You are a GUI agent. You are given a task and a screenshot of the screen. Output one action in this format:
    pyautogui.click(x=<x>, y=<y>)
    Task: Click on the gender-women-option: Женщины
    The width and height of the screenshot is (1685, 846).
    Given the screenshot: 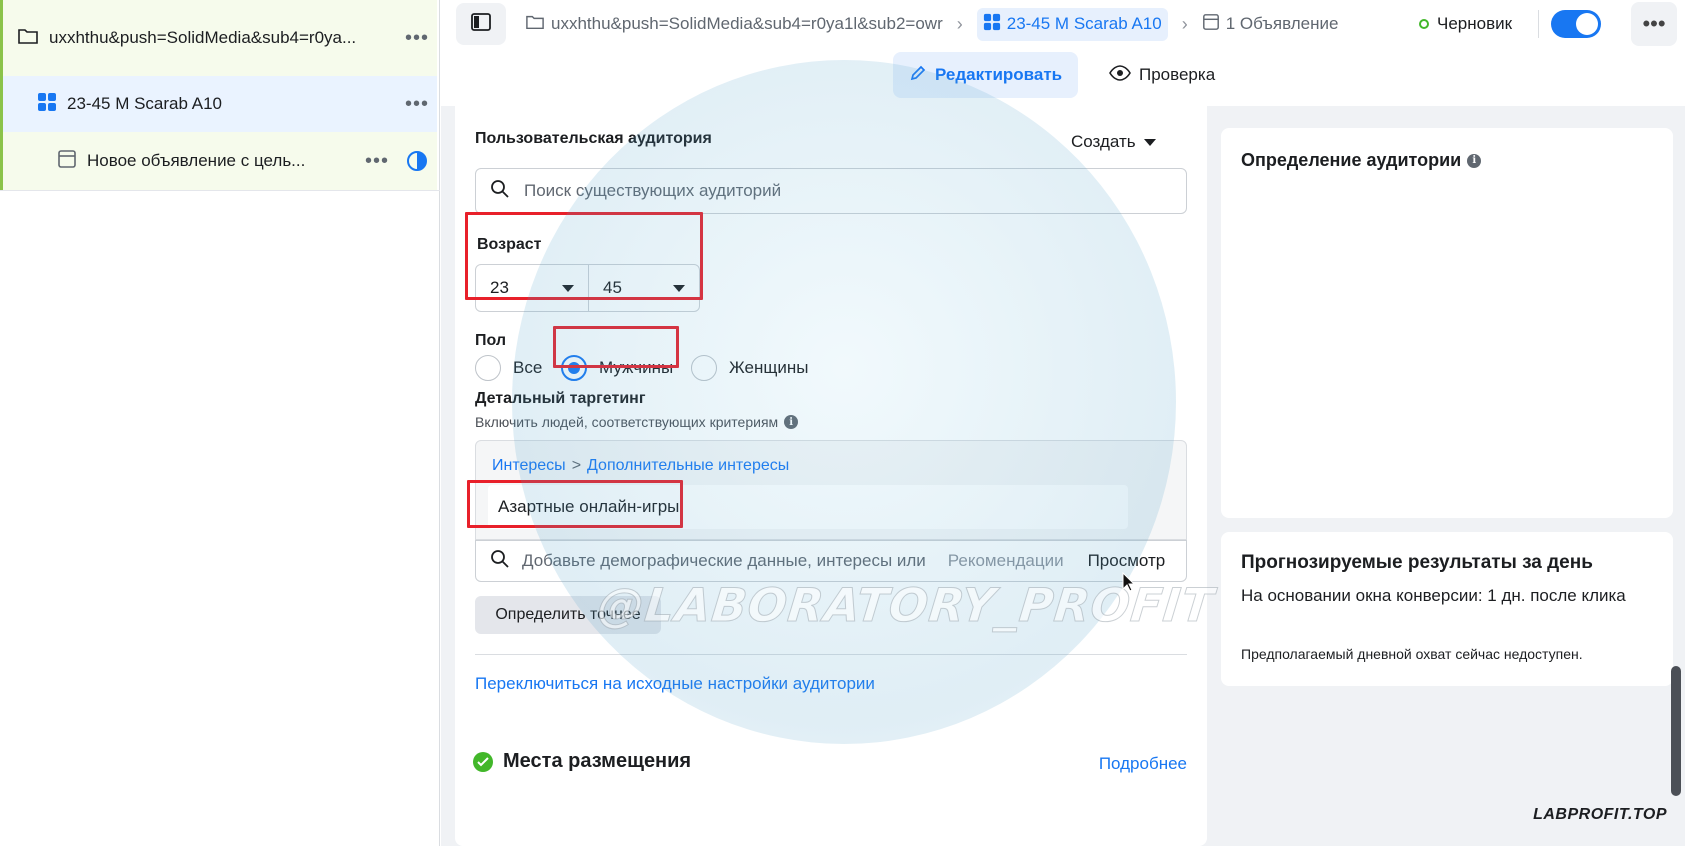 What is the action you would take?
    pyautogui.click(x=749, y=368)
    